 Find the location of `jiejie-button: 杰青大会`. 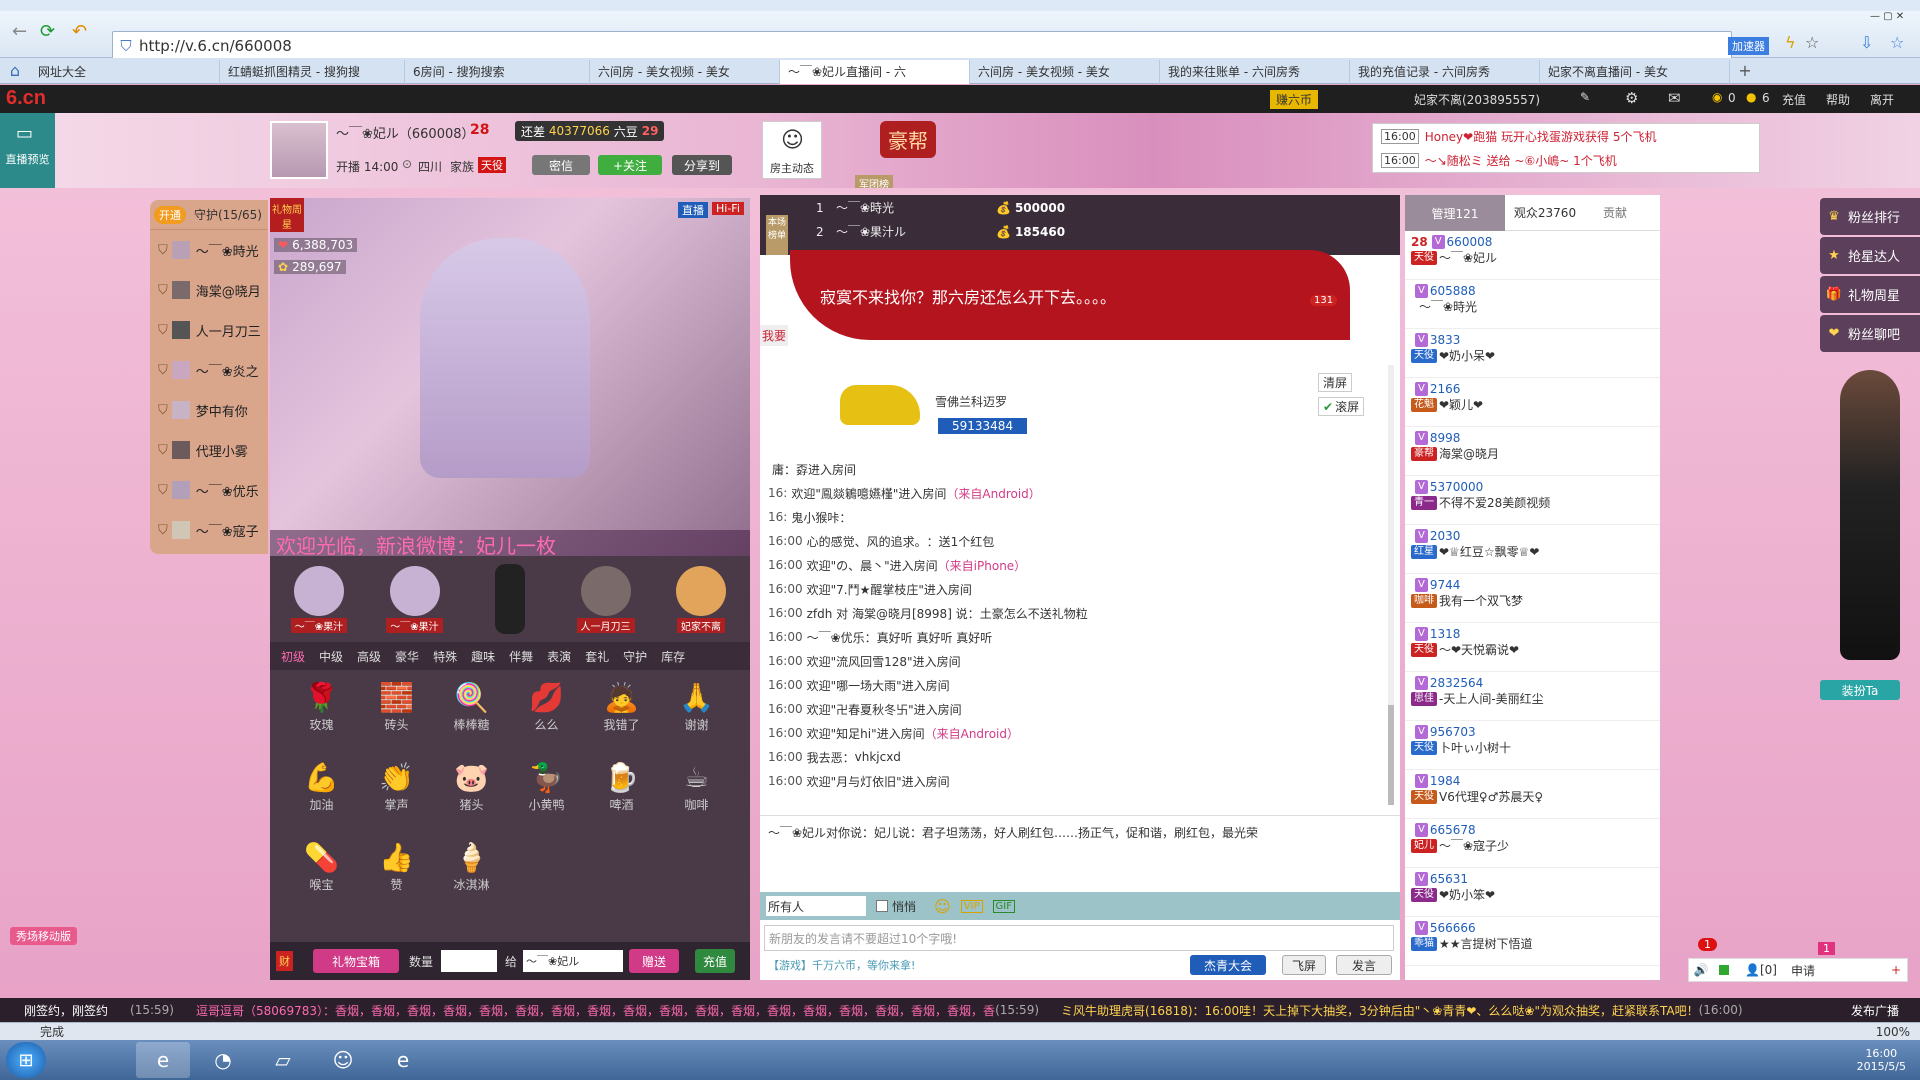

jiejie-button: 杰青大会 is located at coordinates (1228, 965).